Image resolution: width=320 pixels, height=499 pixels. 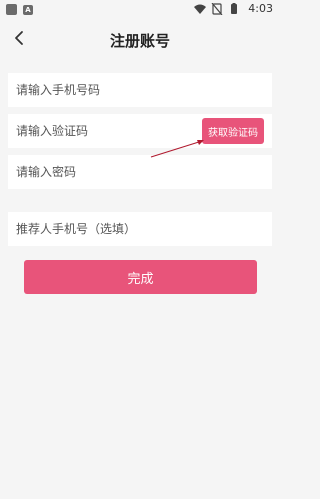 I want to click on get-code-button: 获取验证码, so click(x=233, y=131).